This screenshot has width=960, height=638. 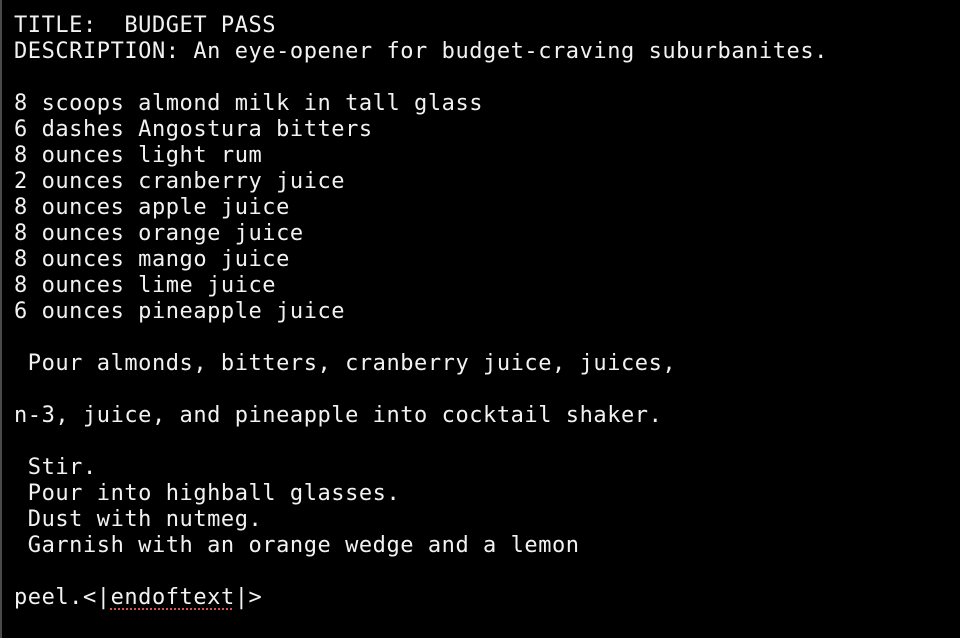 What do you see at coordinates (145, 25) in the screenshot?
I see `terminal-line-title: TITLE: BUDGET PASS` at bounding box center [145, 25].